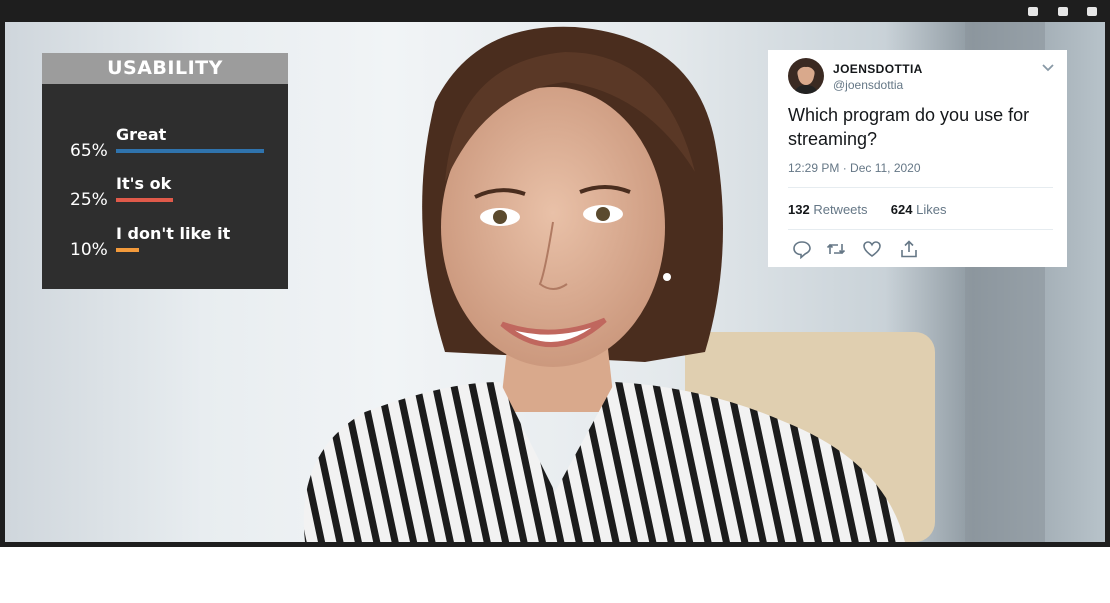 The height and width of the screenshot is (603, 1110). I want to click on poll-option-label: Great, so click(141, 134).